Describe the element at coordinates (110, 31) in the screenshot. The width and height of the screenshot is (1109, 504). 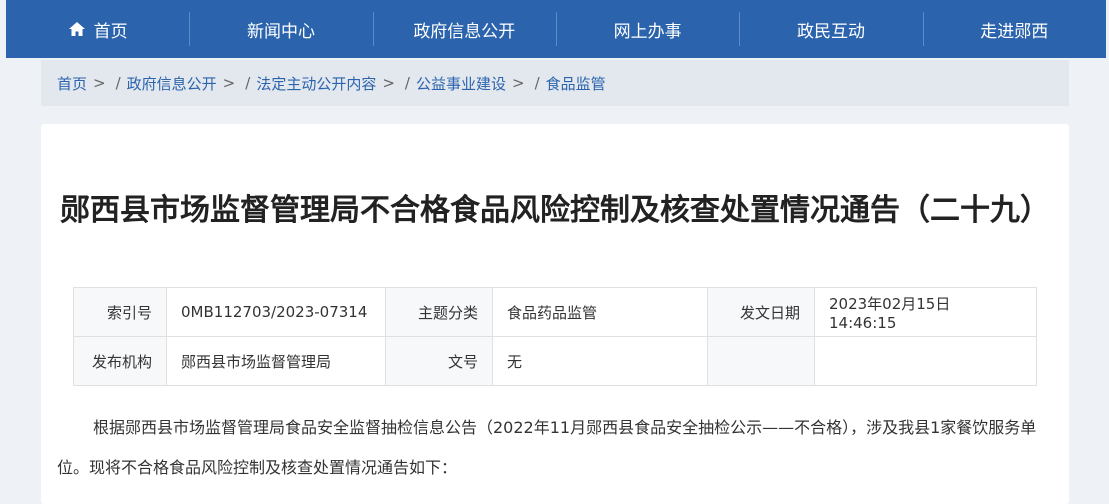
I see `nav-label: 首页` at that location.